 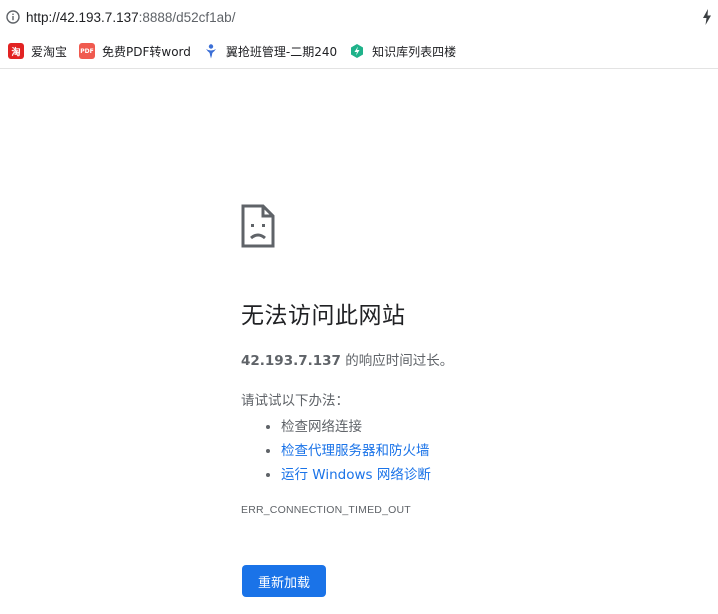 What do you see at coordinates (359, 17) in the screenshot?
I see `address-bar: http://42.193.7.137:8888/d52cf1ab/` at bounding box center [359, 17].